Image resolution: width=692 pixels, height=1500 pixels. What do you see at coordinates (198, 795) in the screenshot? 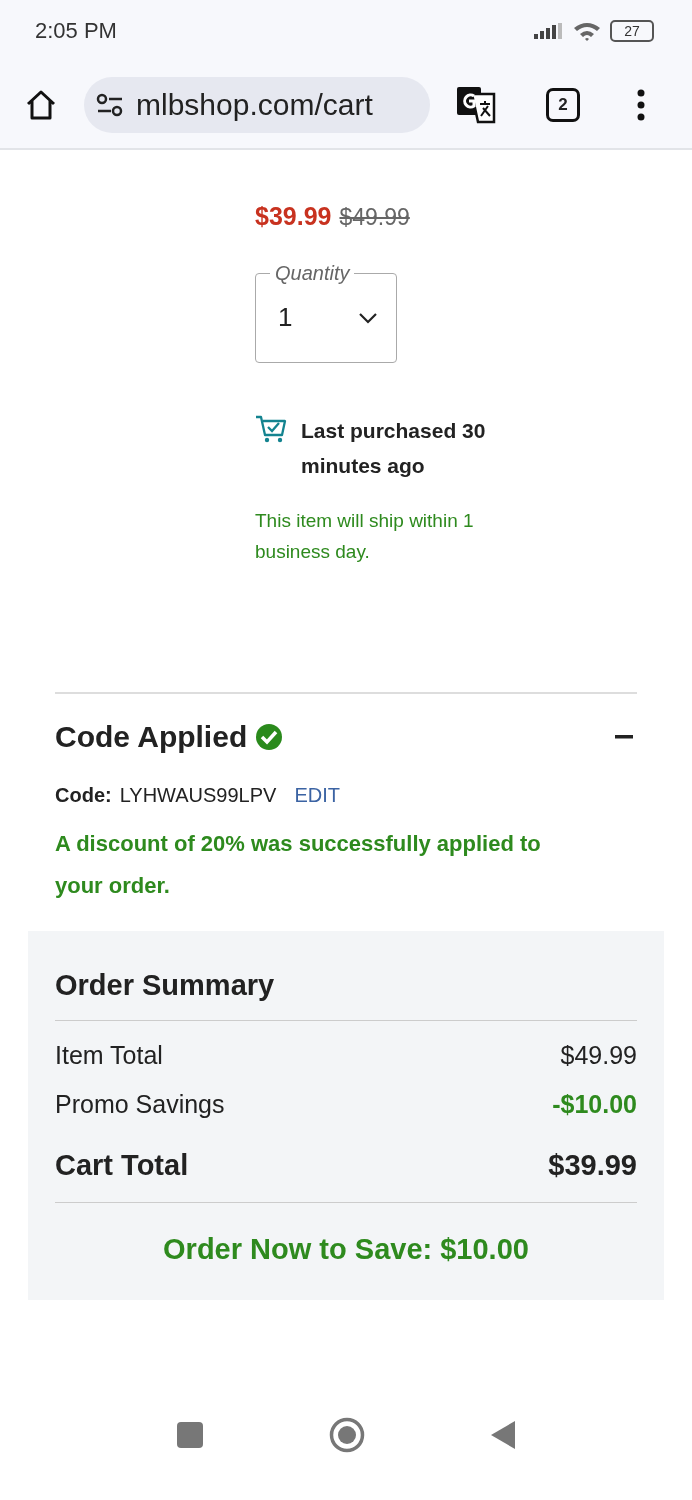
I see `promo-code: LYHWAUS99LPV` at bounding box center [198, 795].